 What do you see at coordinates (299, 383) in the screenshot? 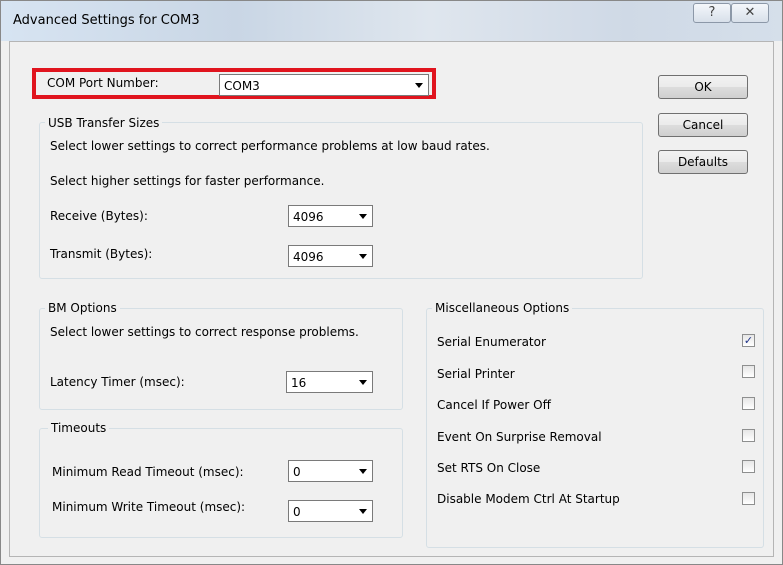
I see `latency-value: 16` at bounding box center [299, 383].